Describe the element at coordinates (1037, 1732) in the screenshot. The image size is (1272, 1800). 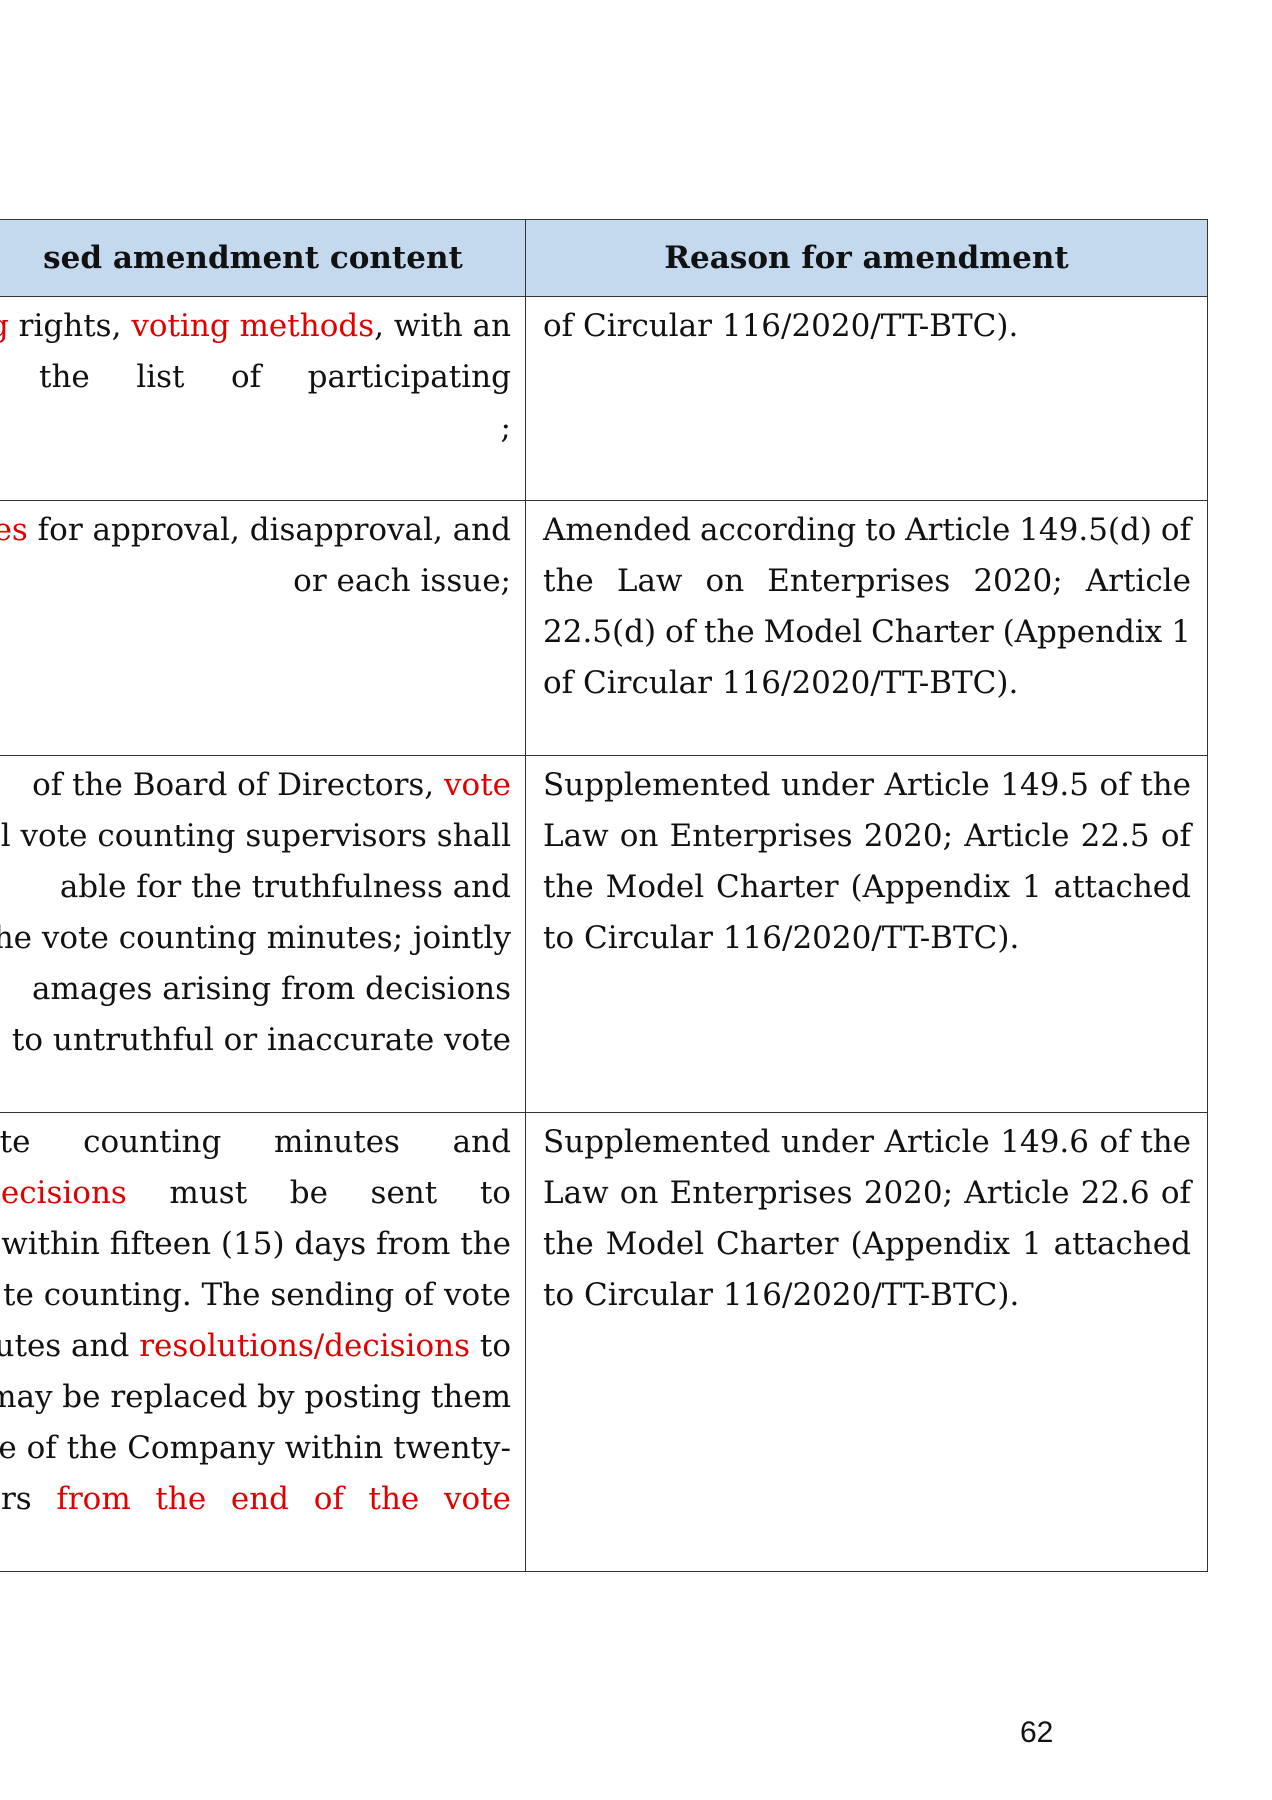
I see `page-number: 62` at that location.